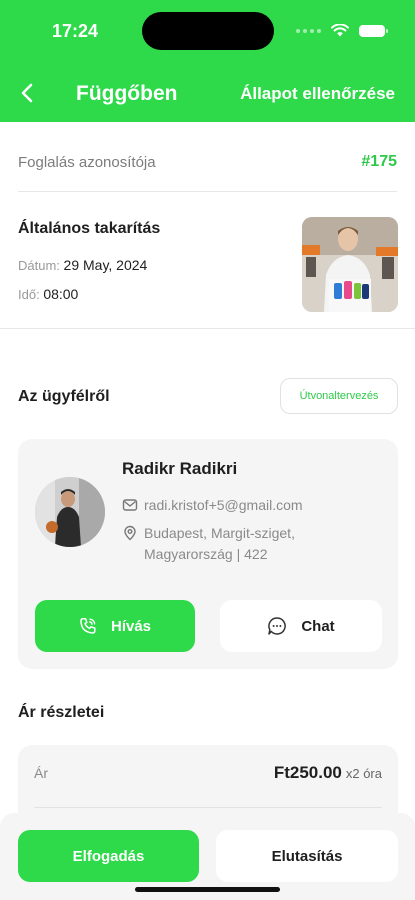 Image resolution: width=415 pixels, height=900 pixels. I want to click on mail-icon, so click(130, 505).